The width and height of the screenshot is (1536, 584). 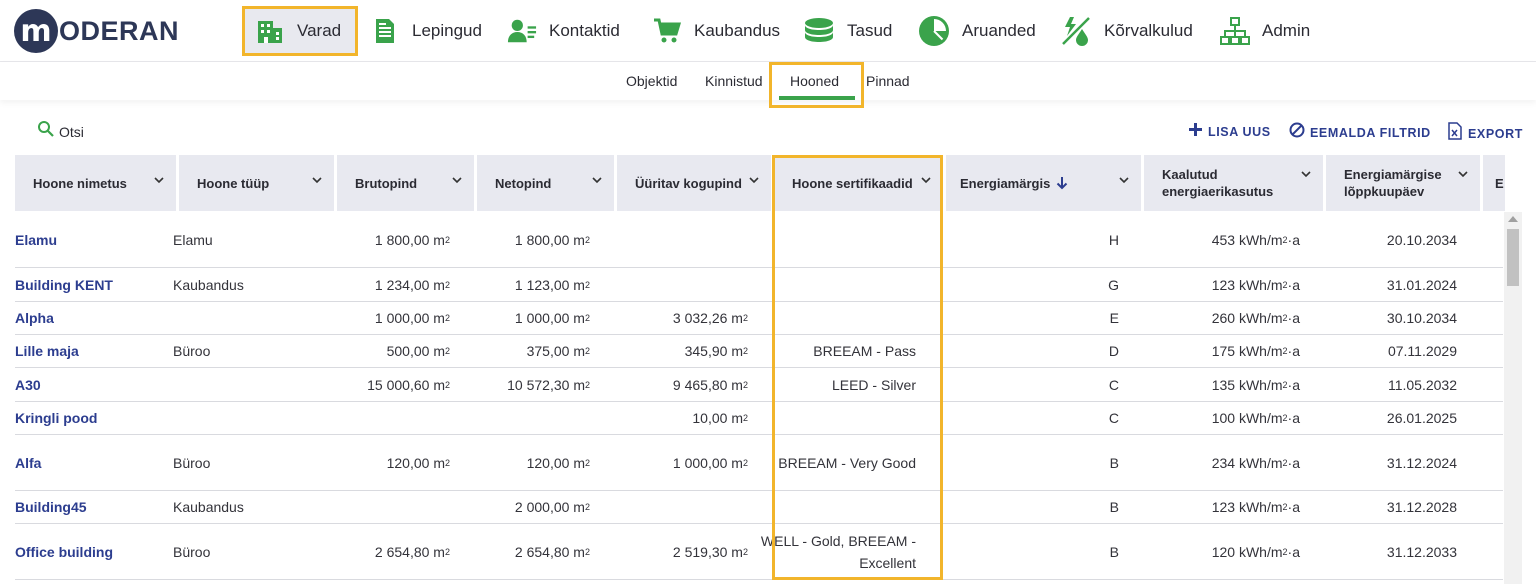 I want to click on column-header-hoone-nimetus: Hoone nimetus, so click(x=95, y=183).